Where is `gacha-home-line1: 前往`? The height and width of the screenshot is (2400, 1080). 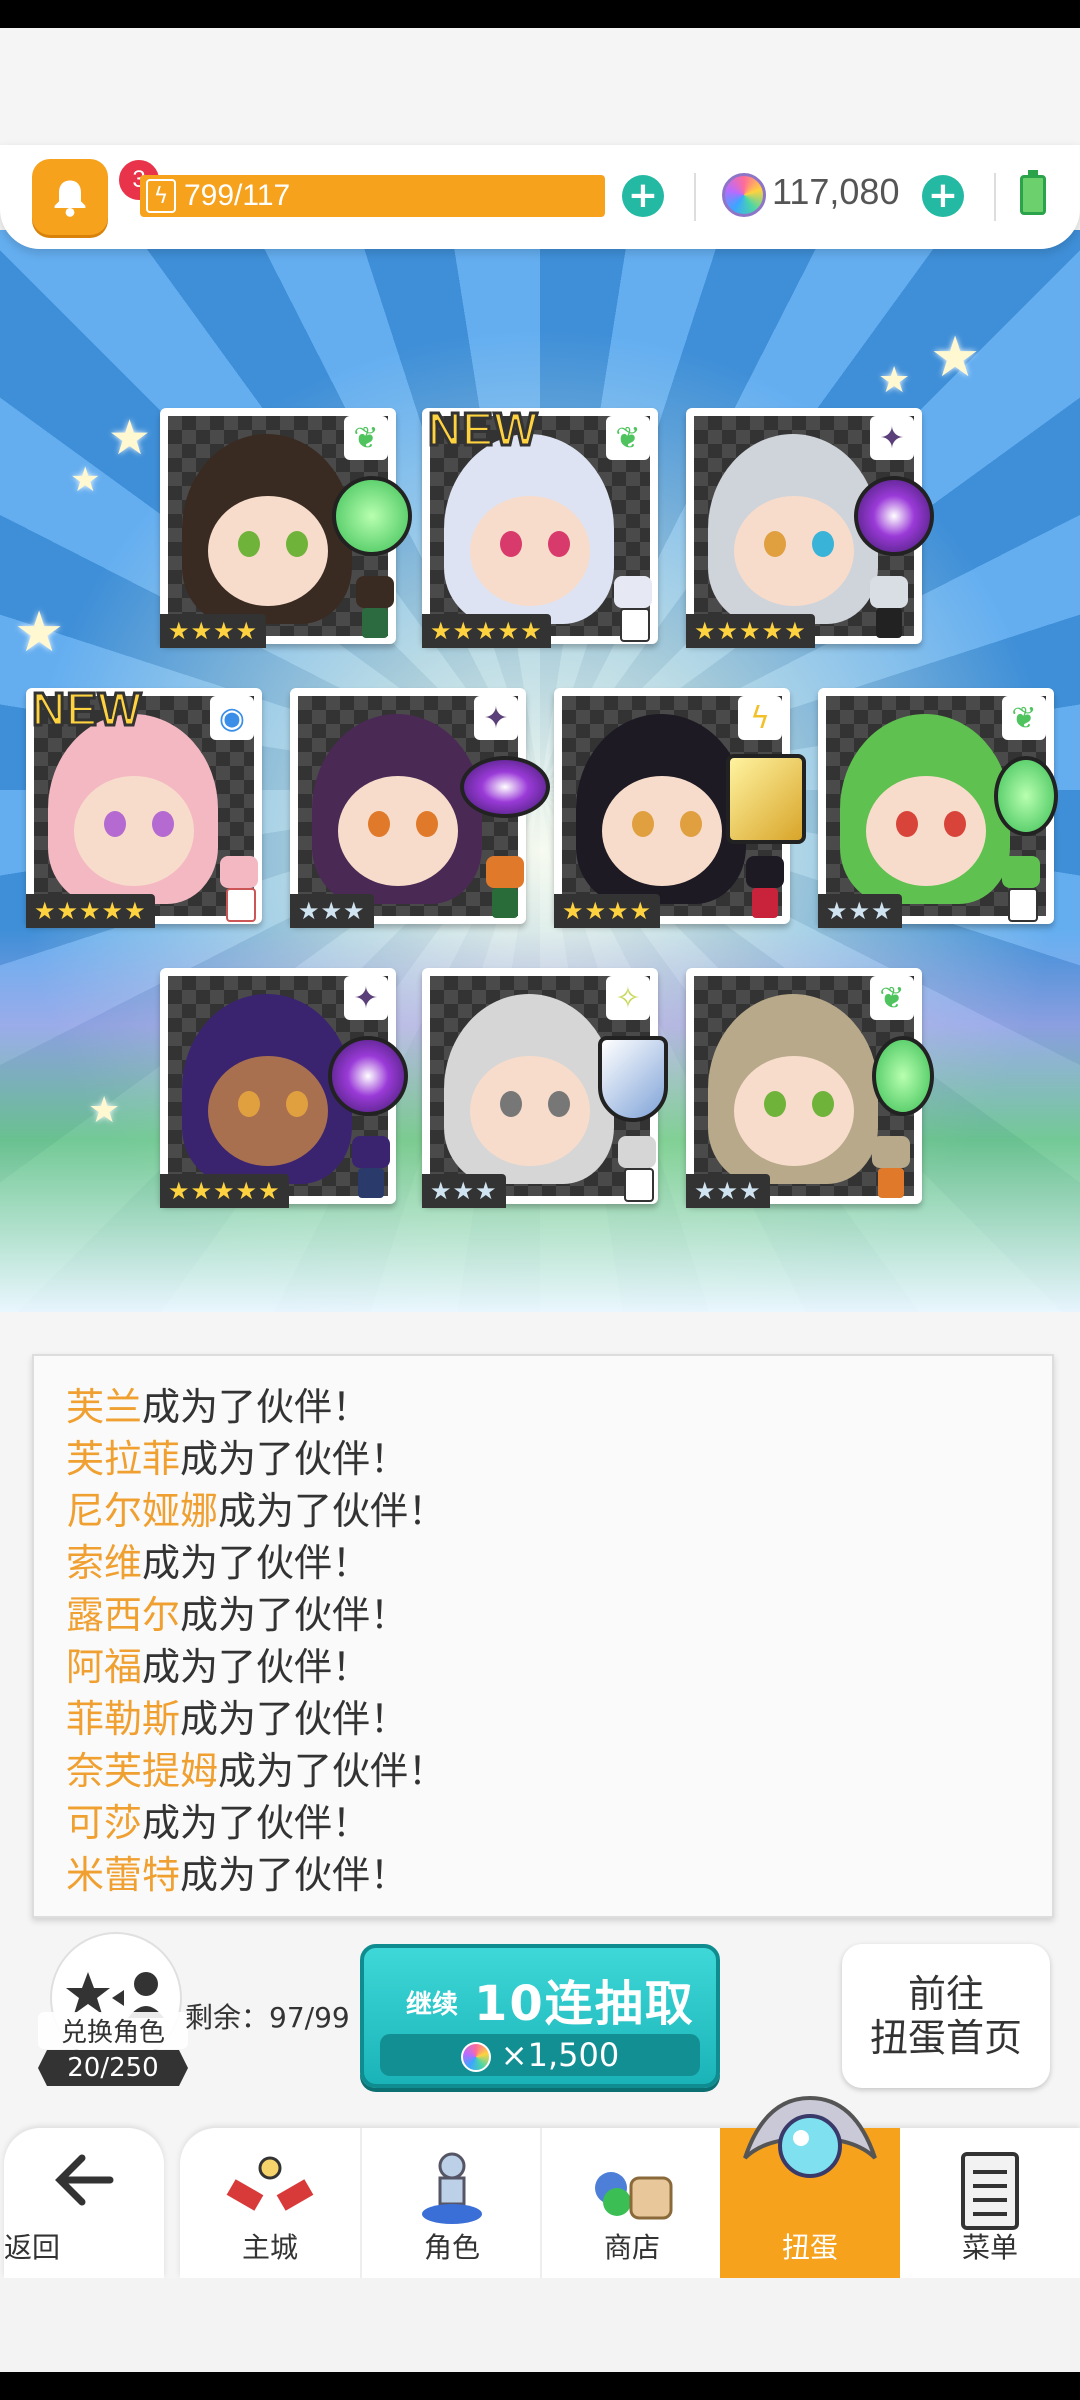 gacha-home-line1: 前往 is located at coordinates (945, 1994).